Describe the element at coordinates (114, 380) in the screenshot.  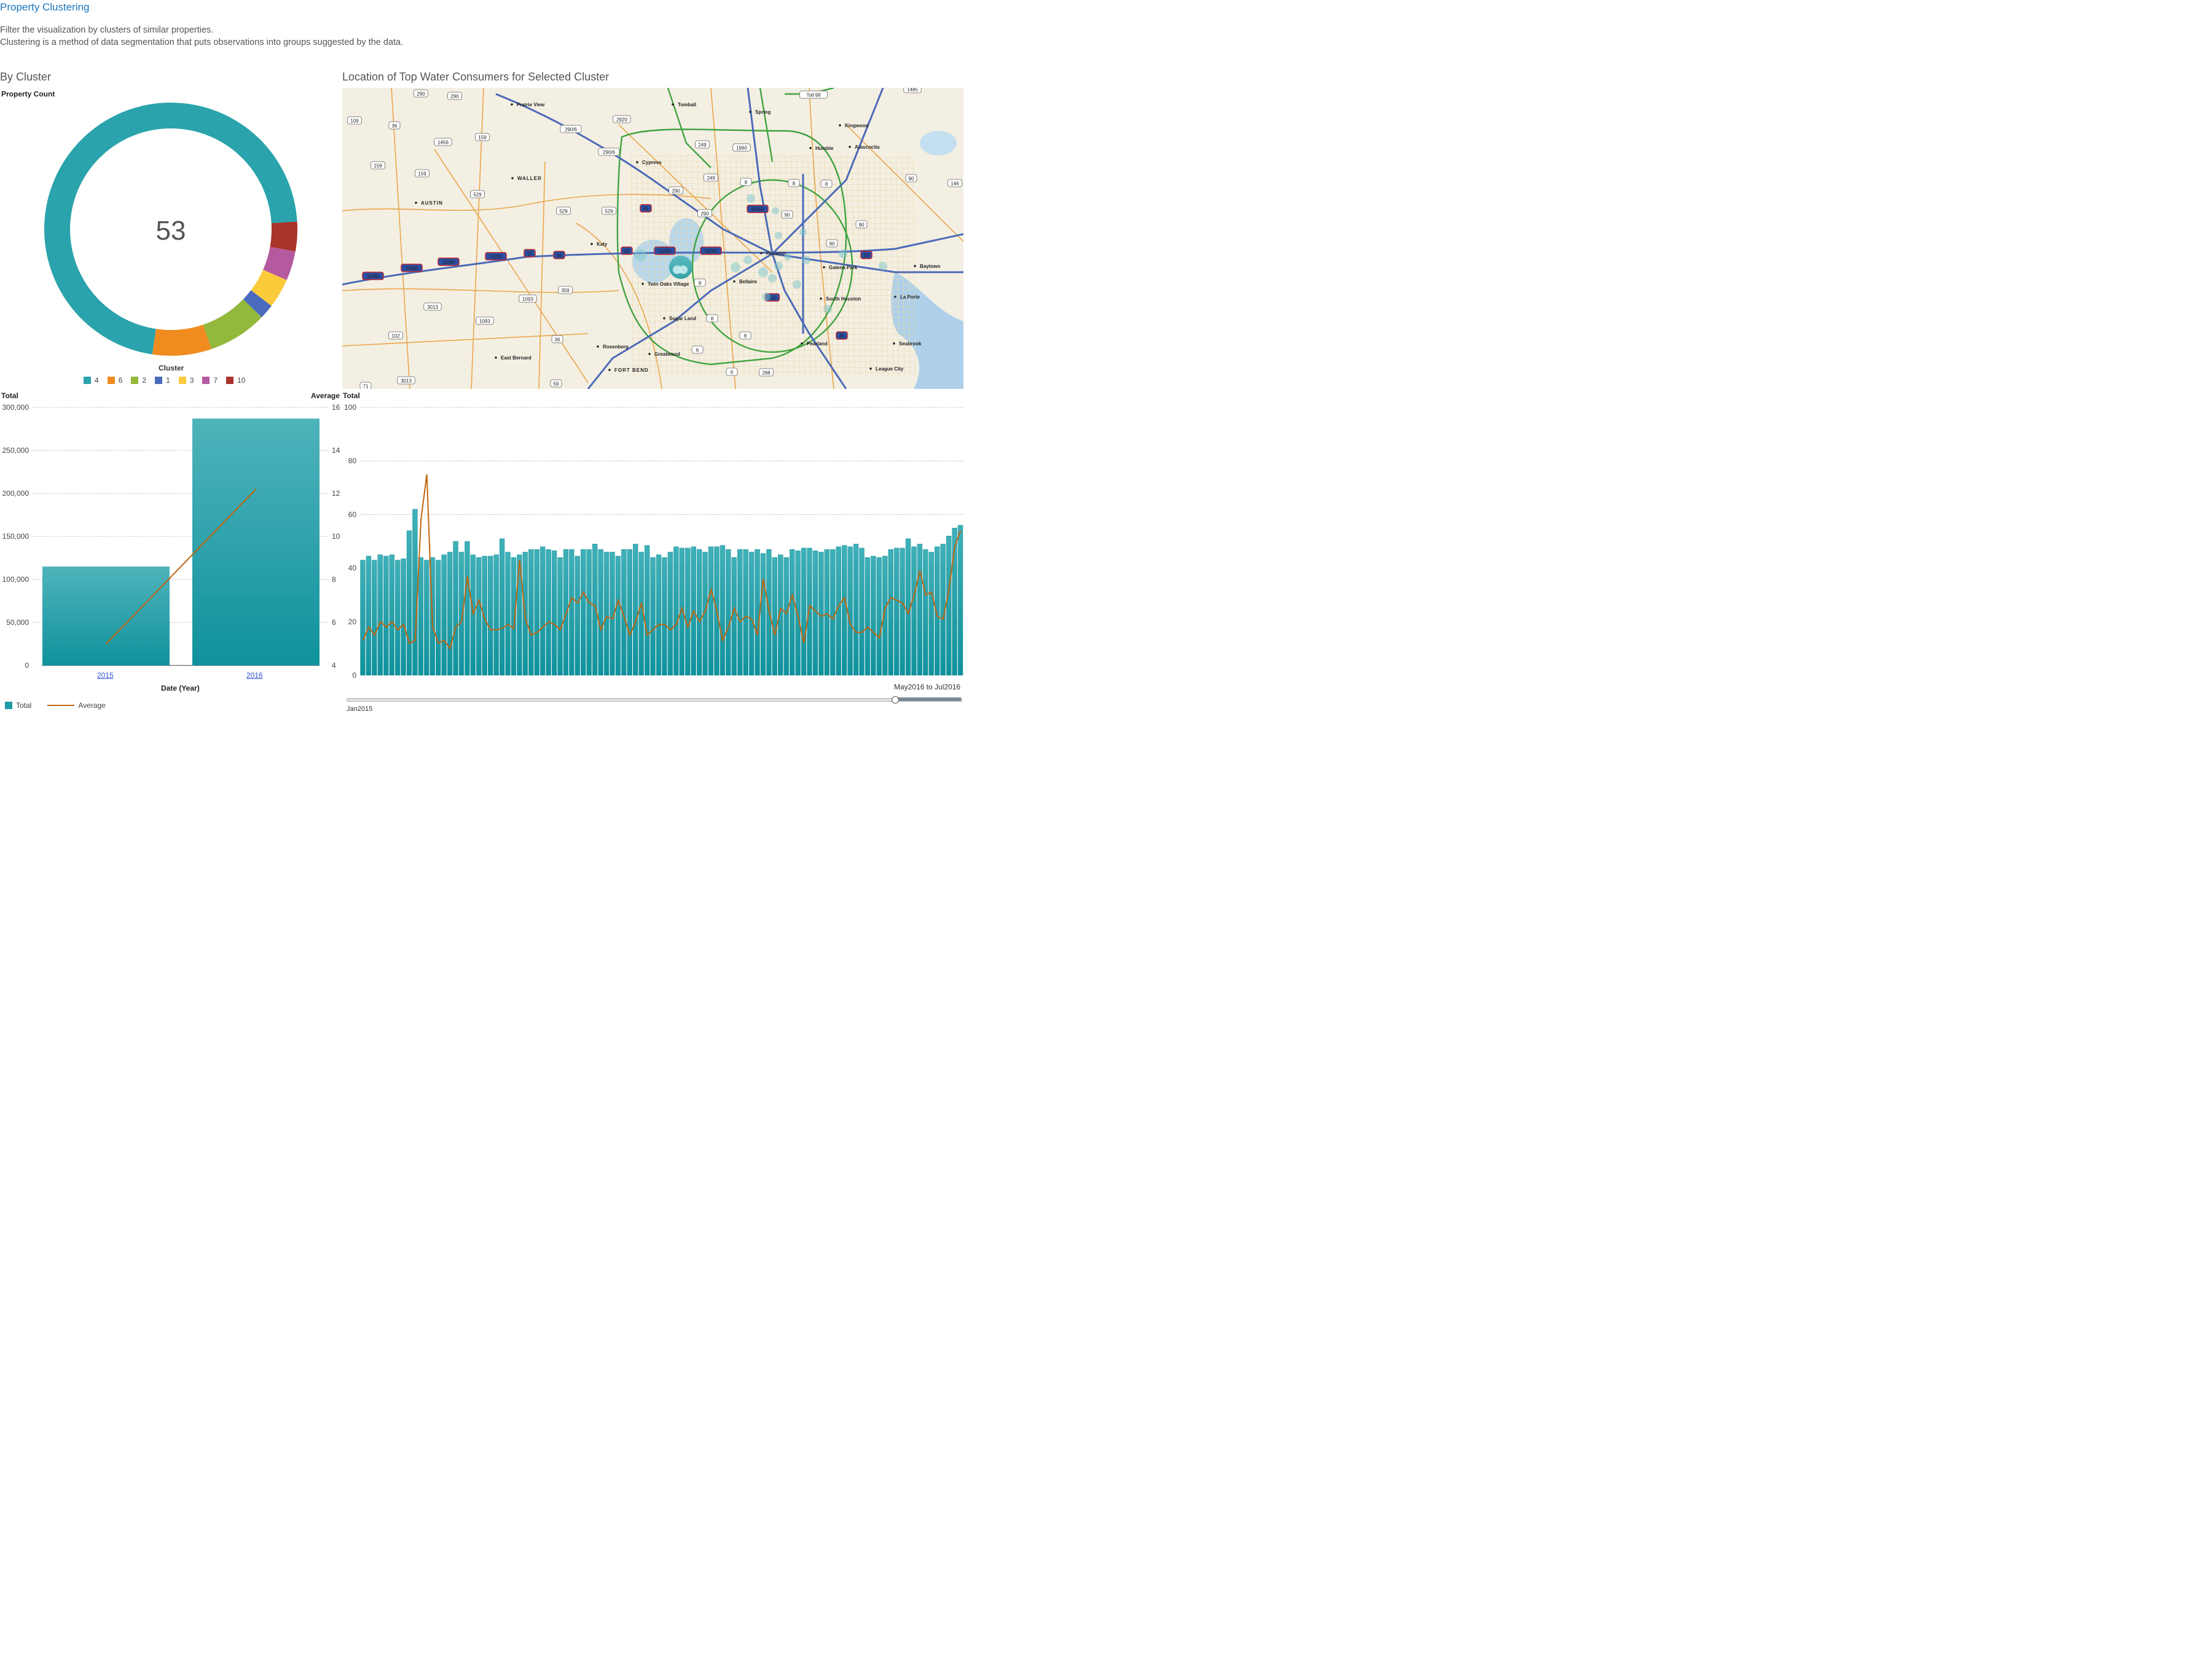
I see `legend-item-cluster-6: 6` at that location.